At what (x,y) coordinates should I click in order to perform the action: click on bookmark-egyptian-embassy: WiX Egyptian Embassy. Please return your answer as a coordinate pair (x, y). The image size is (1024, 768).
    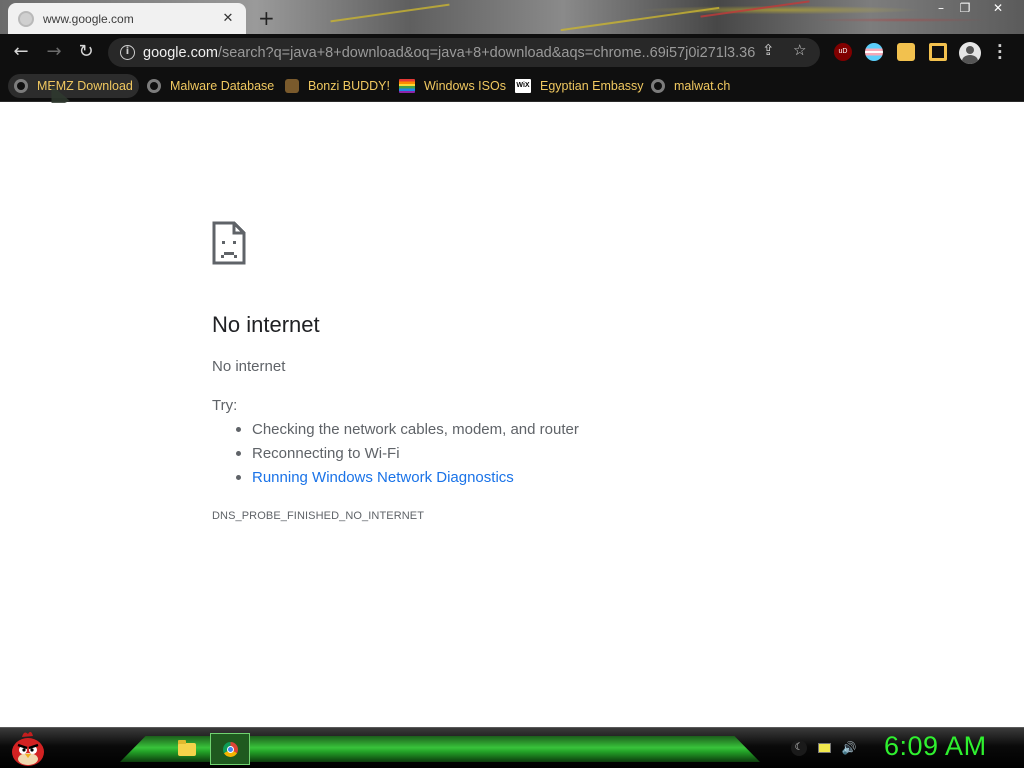
    Looking at the image, I should click on (579, 86).